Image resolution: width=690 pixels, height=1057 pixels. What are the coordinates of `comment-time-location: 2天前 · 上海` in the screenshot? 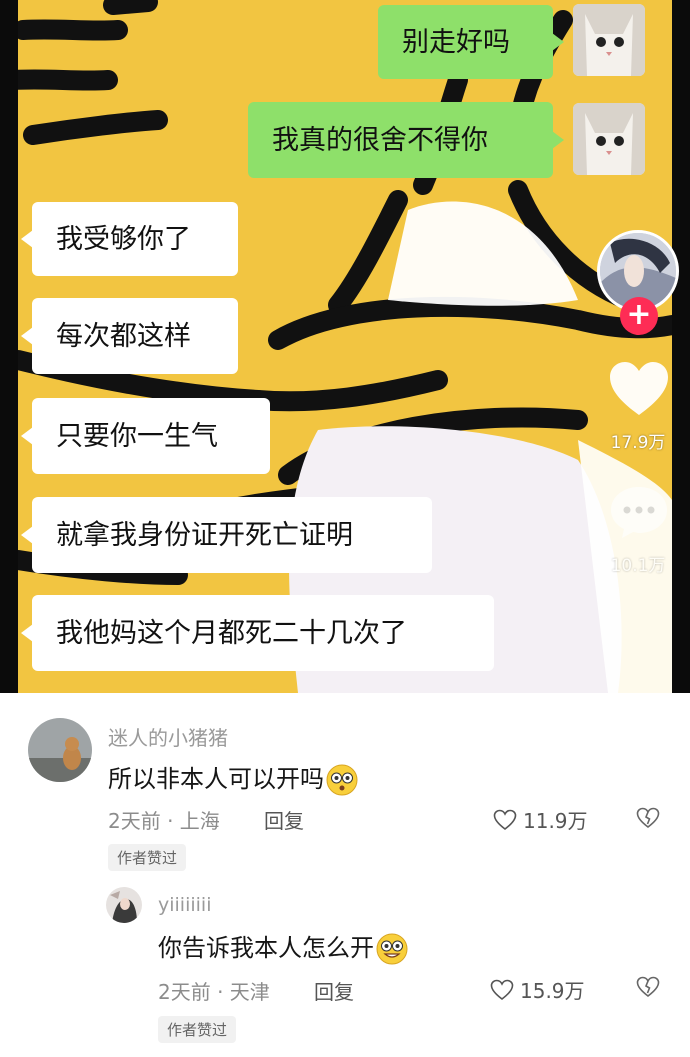 It's located at (164, 821).